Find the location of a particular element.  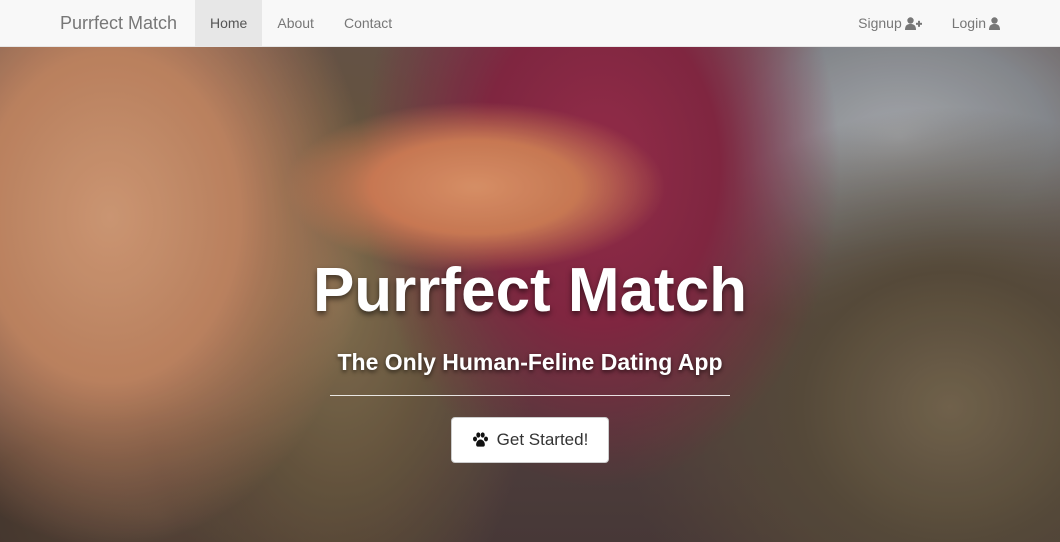

nav-item-contact: Contact is located at coordinates (368, 23).